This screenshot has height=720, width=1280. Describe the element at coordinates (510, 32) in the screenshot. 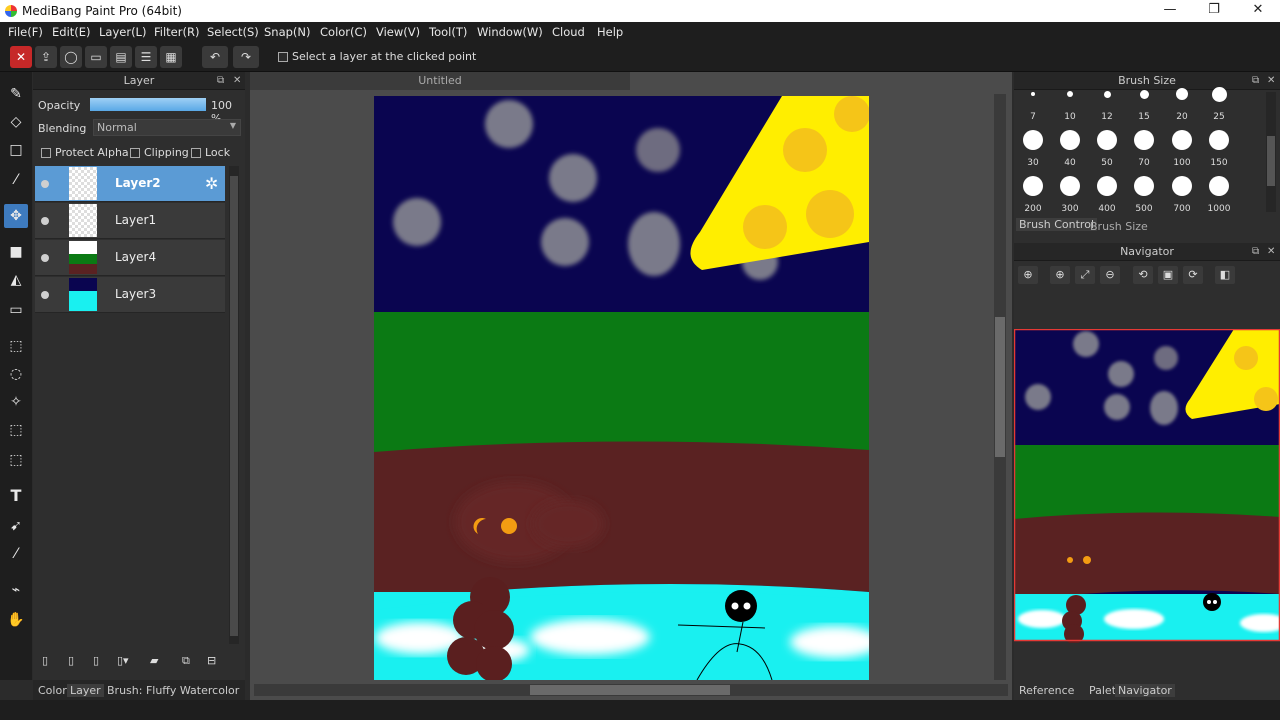

I see `menu-window: Window(W)` at that location.